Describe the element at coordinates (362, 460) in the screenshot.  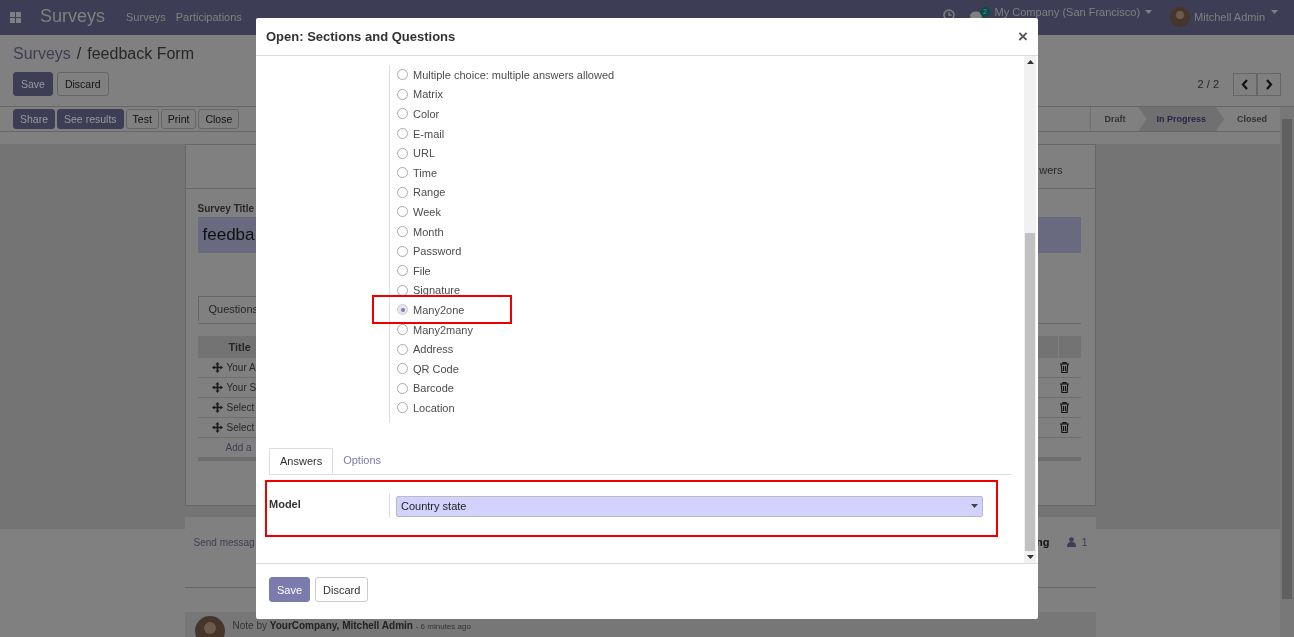
I see `notebook-tab: Options` at that location.